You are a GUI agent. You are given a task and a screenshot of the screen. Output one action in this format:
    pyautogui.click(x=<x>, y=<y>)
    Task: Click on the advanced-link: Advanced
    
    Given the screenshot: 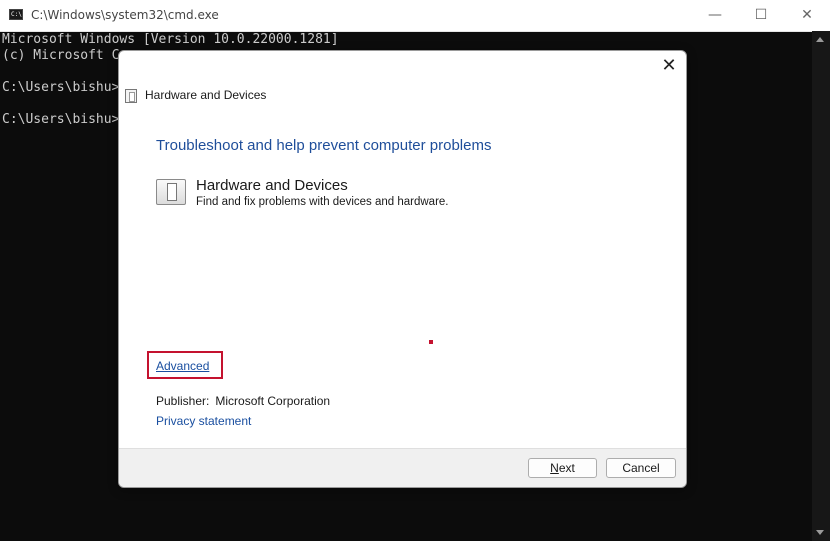 What is the action you would take?
    pyautogui.click(x=182, y=366)
    